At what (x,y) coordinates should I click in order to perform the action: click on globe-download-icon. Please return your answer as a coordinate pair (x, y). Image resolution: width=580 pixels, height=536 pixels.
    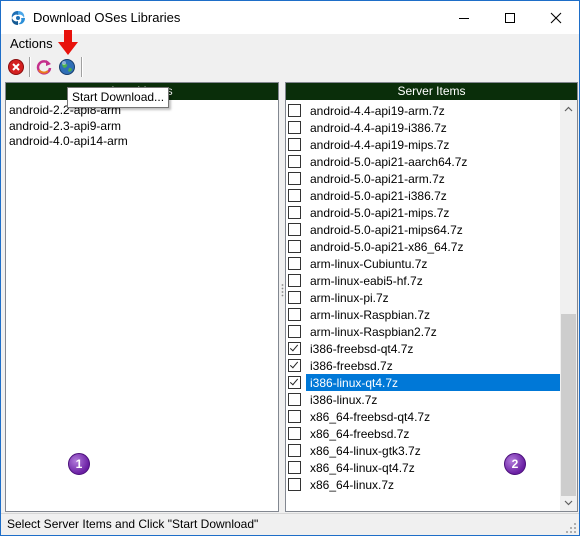
    Looking at the image, I should click on (67, 67).